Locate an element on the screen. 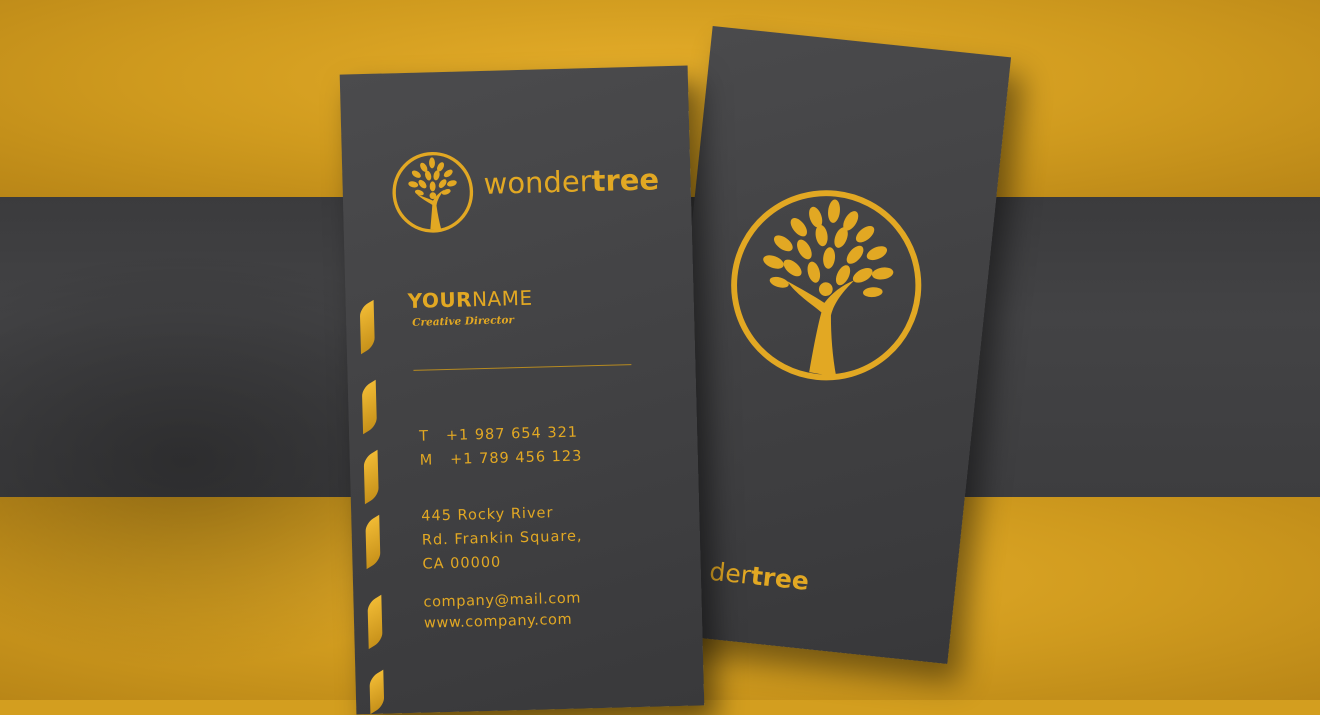 The width and height of the screenshot is (1320, 715). phone-block: T +1 987 654 321 M +1 789 456 123 is located at coordinates (501, 446).